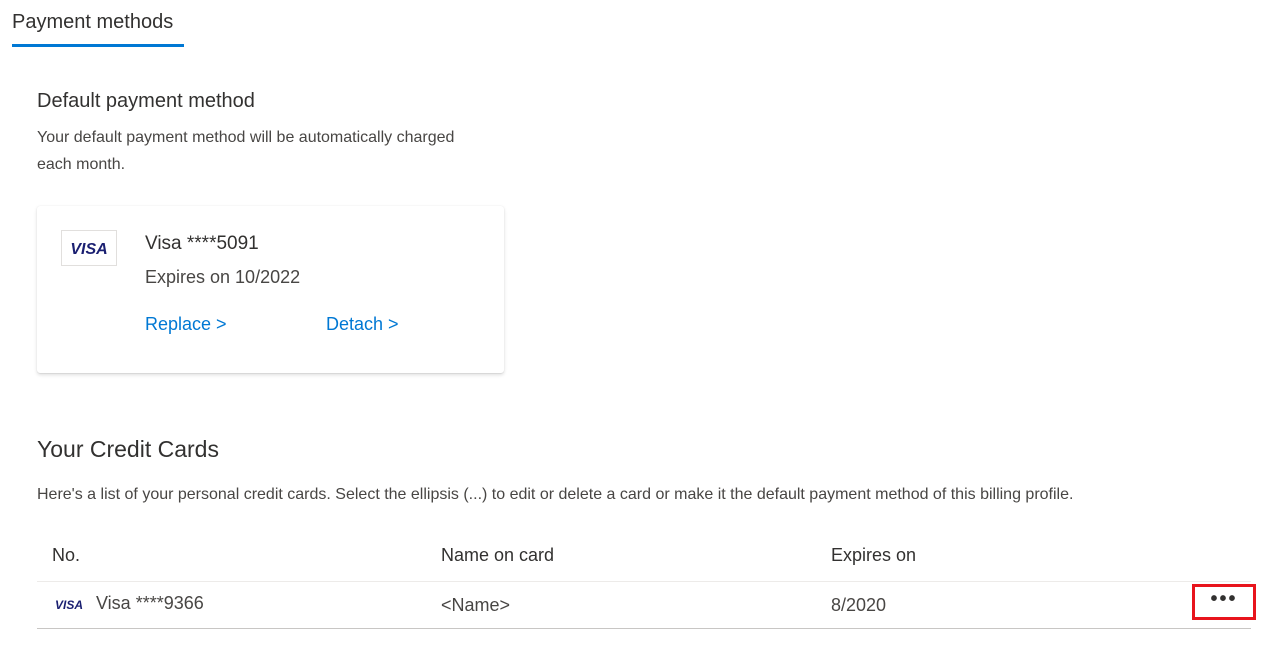 The image size is (1280, 645). Describe the element at coordinates (476, 605) in the screenshot. I see `card-holder-name-cell: <Name>` at that location.